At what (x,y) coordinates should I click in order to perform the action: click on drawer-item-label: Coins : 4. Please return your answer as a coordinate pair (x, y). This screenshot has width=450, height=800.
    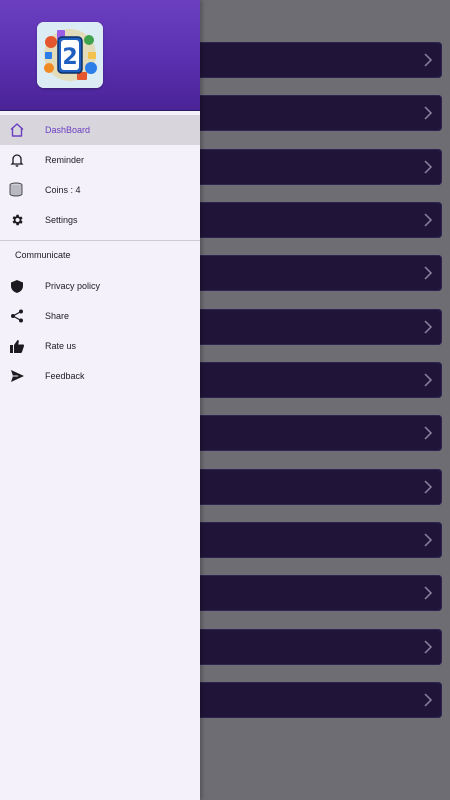
    Looking at the image, I should click on (63, 190).